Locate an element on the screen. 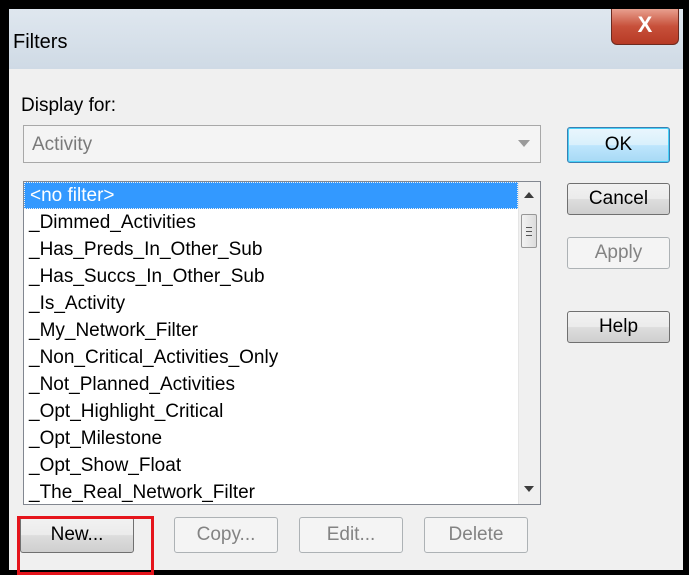 Image resolution: width=689 pixels, height=575 pixels. display-for-label: Display for: is located at coordinates (69, 105).